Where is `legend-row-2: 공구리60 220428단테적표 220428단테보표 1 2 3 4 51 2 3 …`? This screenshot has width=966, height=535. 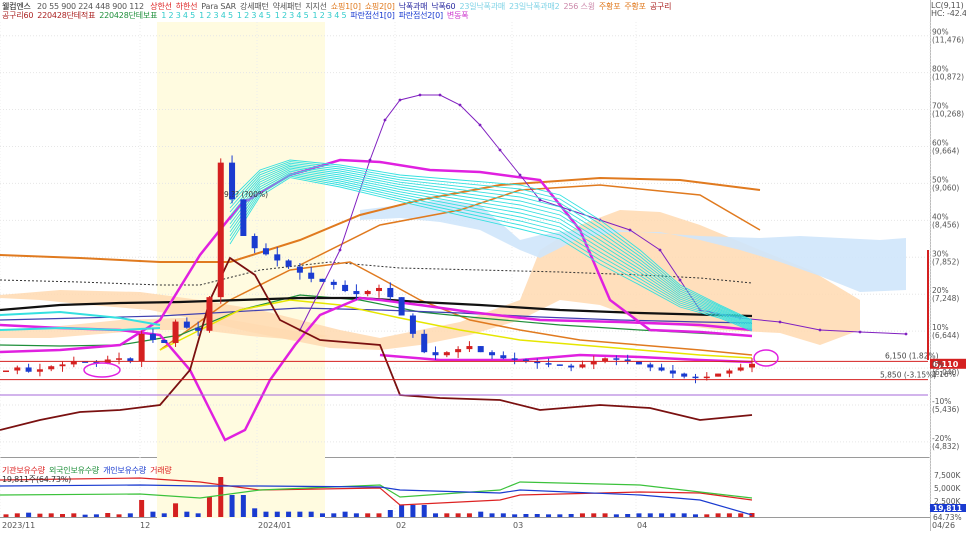 legend-row-2: 공구리60 220428단테적표 220428단테보표 1 2 3 4 51 2 3 … is located at coordinates (239, 15).